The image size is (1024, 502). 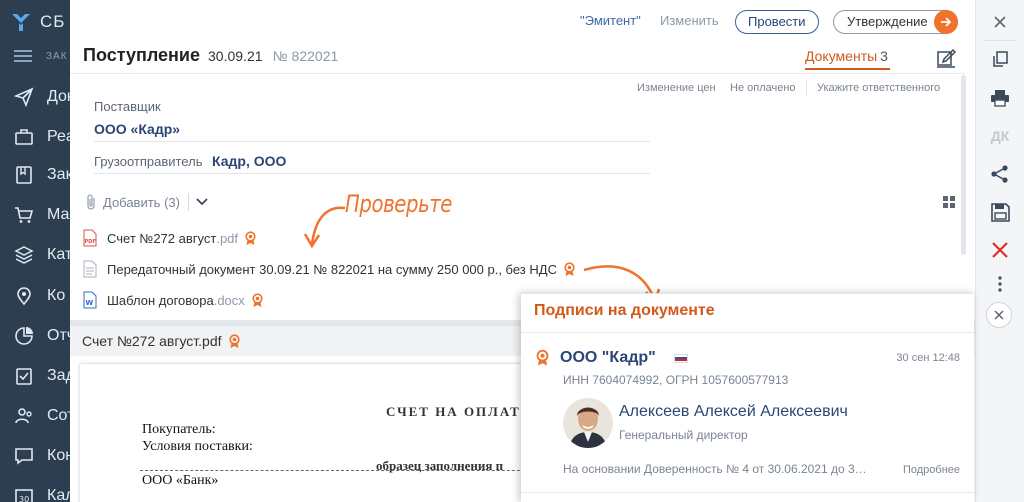 What do you see at coordinates (887, 21) in the screenshot?
I see `approval-label: Утверждение` at bounding box center [887, 21].